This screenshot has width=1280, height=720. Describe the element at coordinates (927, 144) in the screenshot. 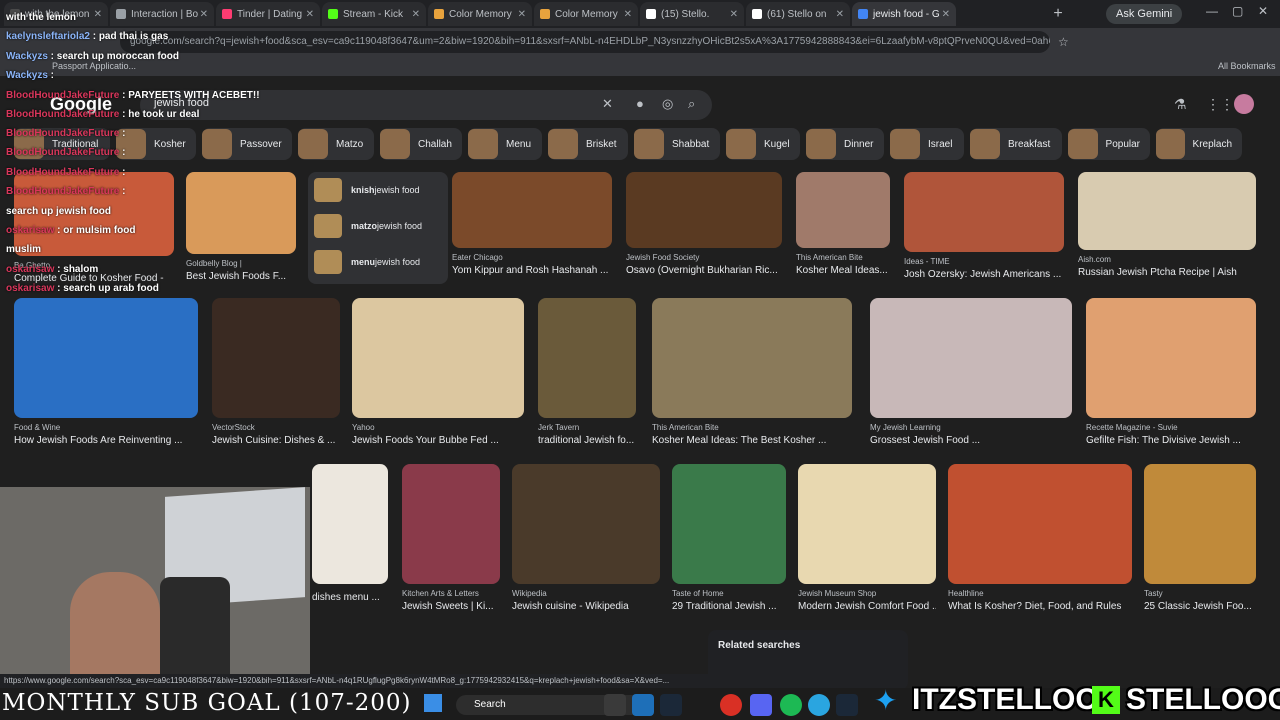

I see `chip-israel: Israel` at that location.